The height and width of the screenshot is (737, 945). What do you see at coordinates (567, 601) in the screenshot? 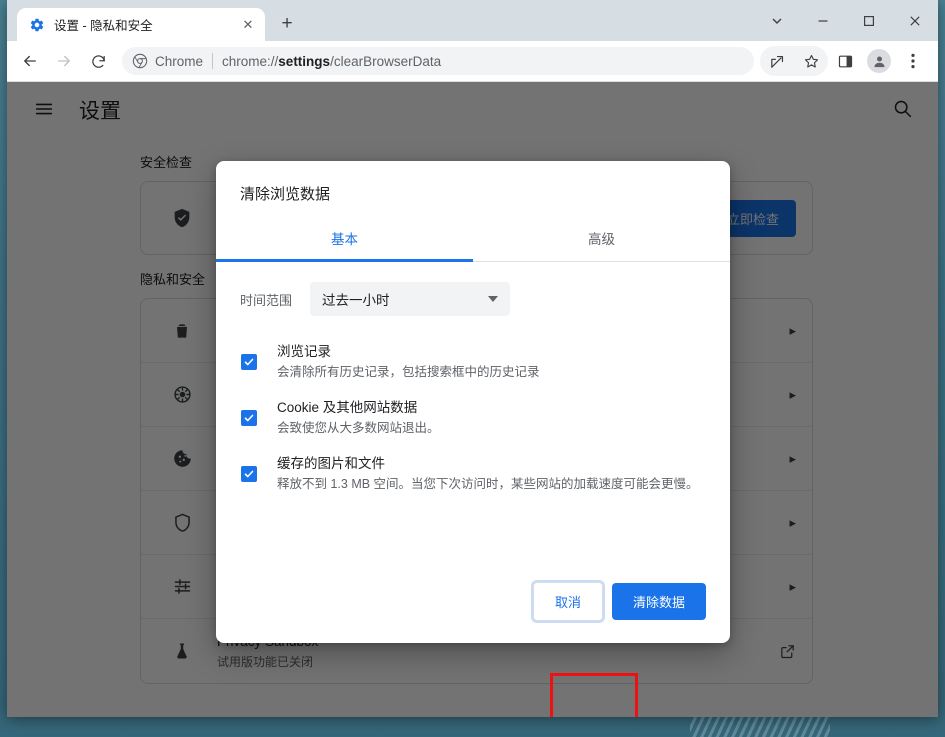
I see `cancel-button: 取消` at bounding box center [567, 601].